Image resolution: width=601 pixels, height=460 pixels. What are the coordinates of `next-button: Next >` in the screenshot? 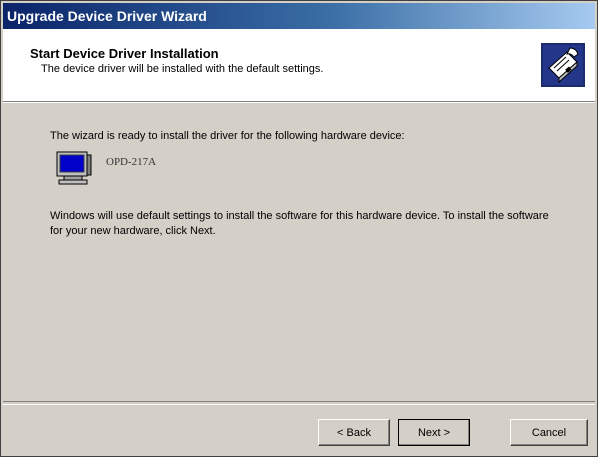 It's located at (434, 432).